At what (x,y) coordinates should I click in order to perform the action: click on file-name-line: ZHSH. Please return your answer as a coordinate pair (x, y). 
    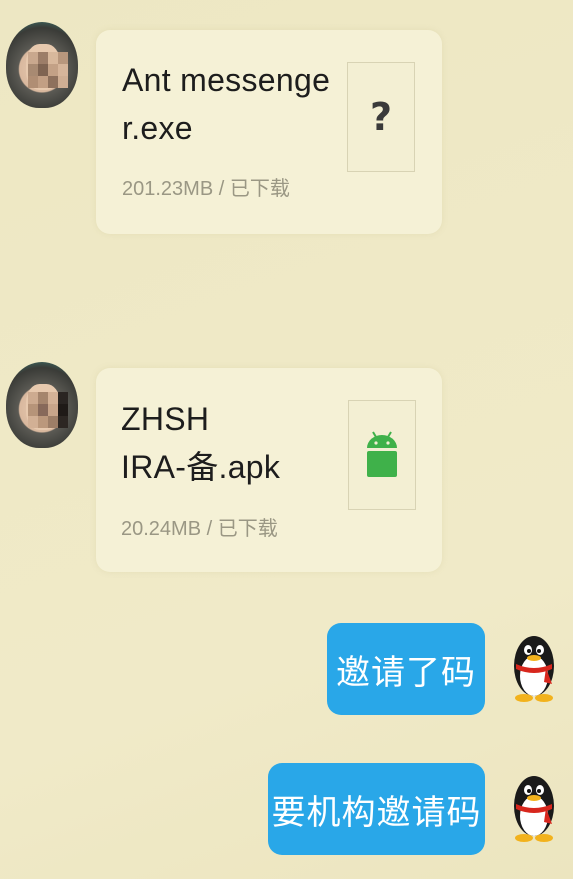
    Looking at the image, I should click on (165, 419).